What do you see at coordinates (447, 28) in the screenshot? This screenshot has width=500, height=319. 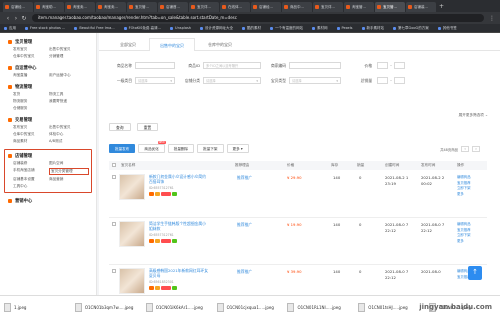 I see `bookmark-item: 其他书签` at bounding box center [447, 28].